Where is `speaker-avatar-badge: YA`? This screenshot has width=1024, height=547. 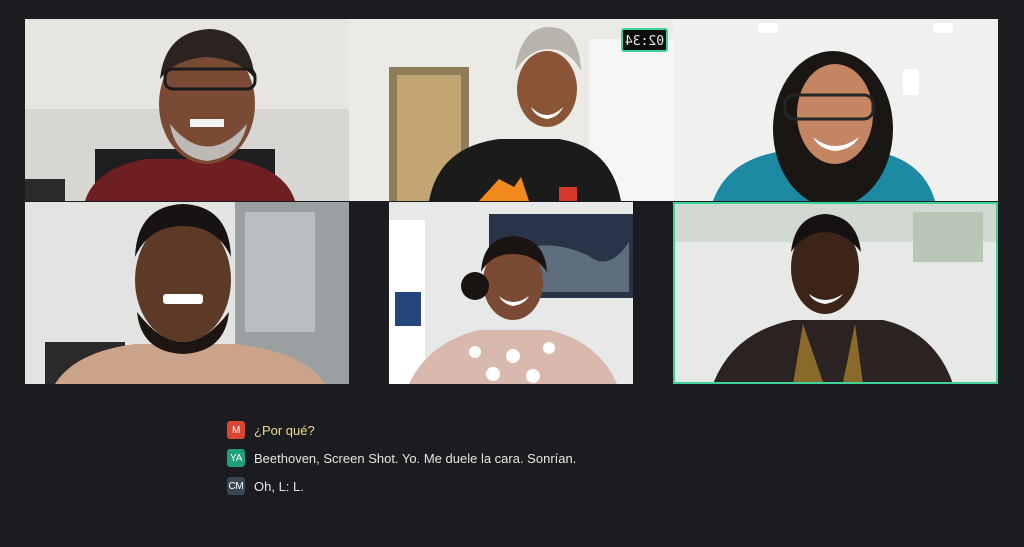
speaker-avatar-badge: YA is located at coordinates (236, 458).